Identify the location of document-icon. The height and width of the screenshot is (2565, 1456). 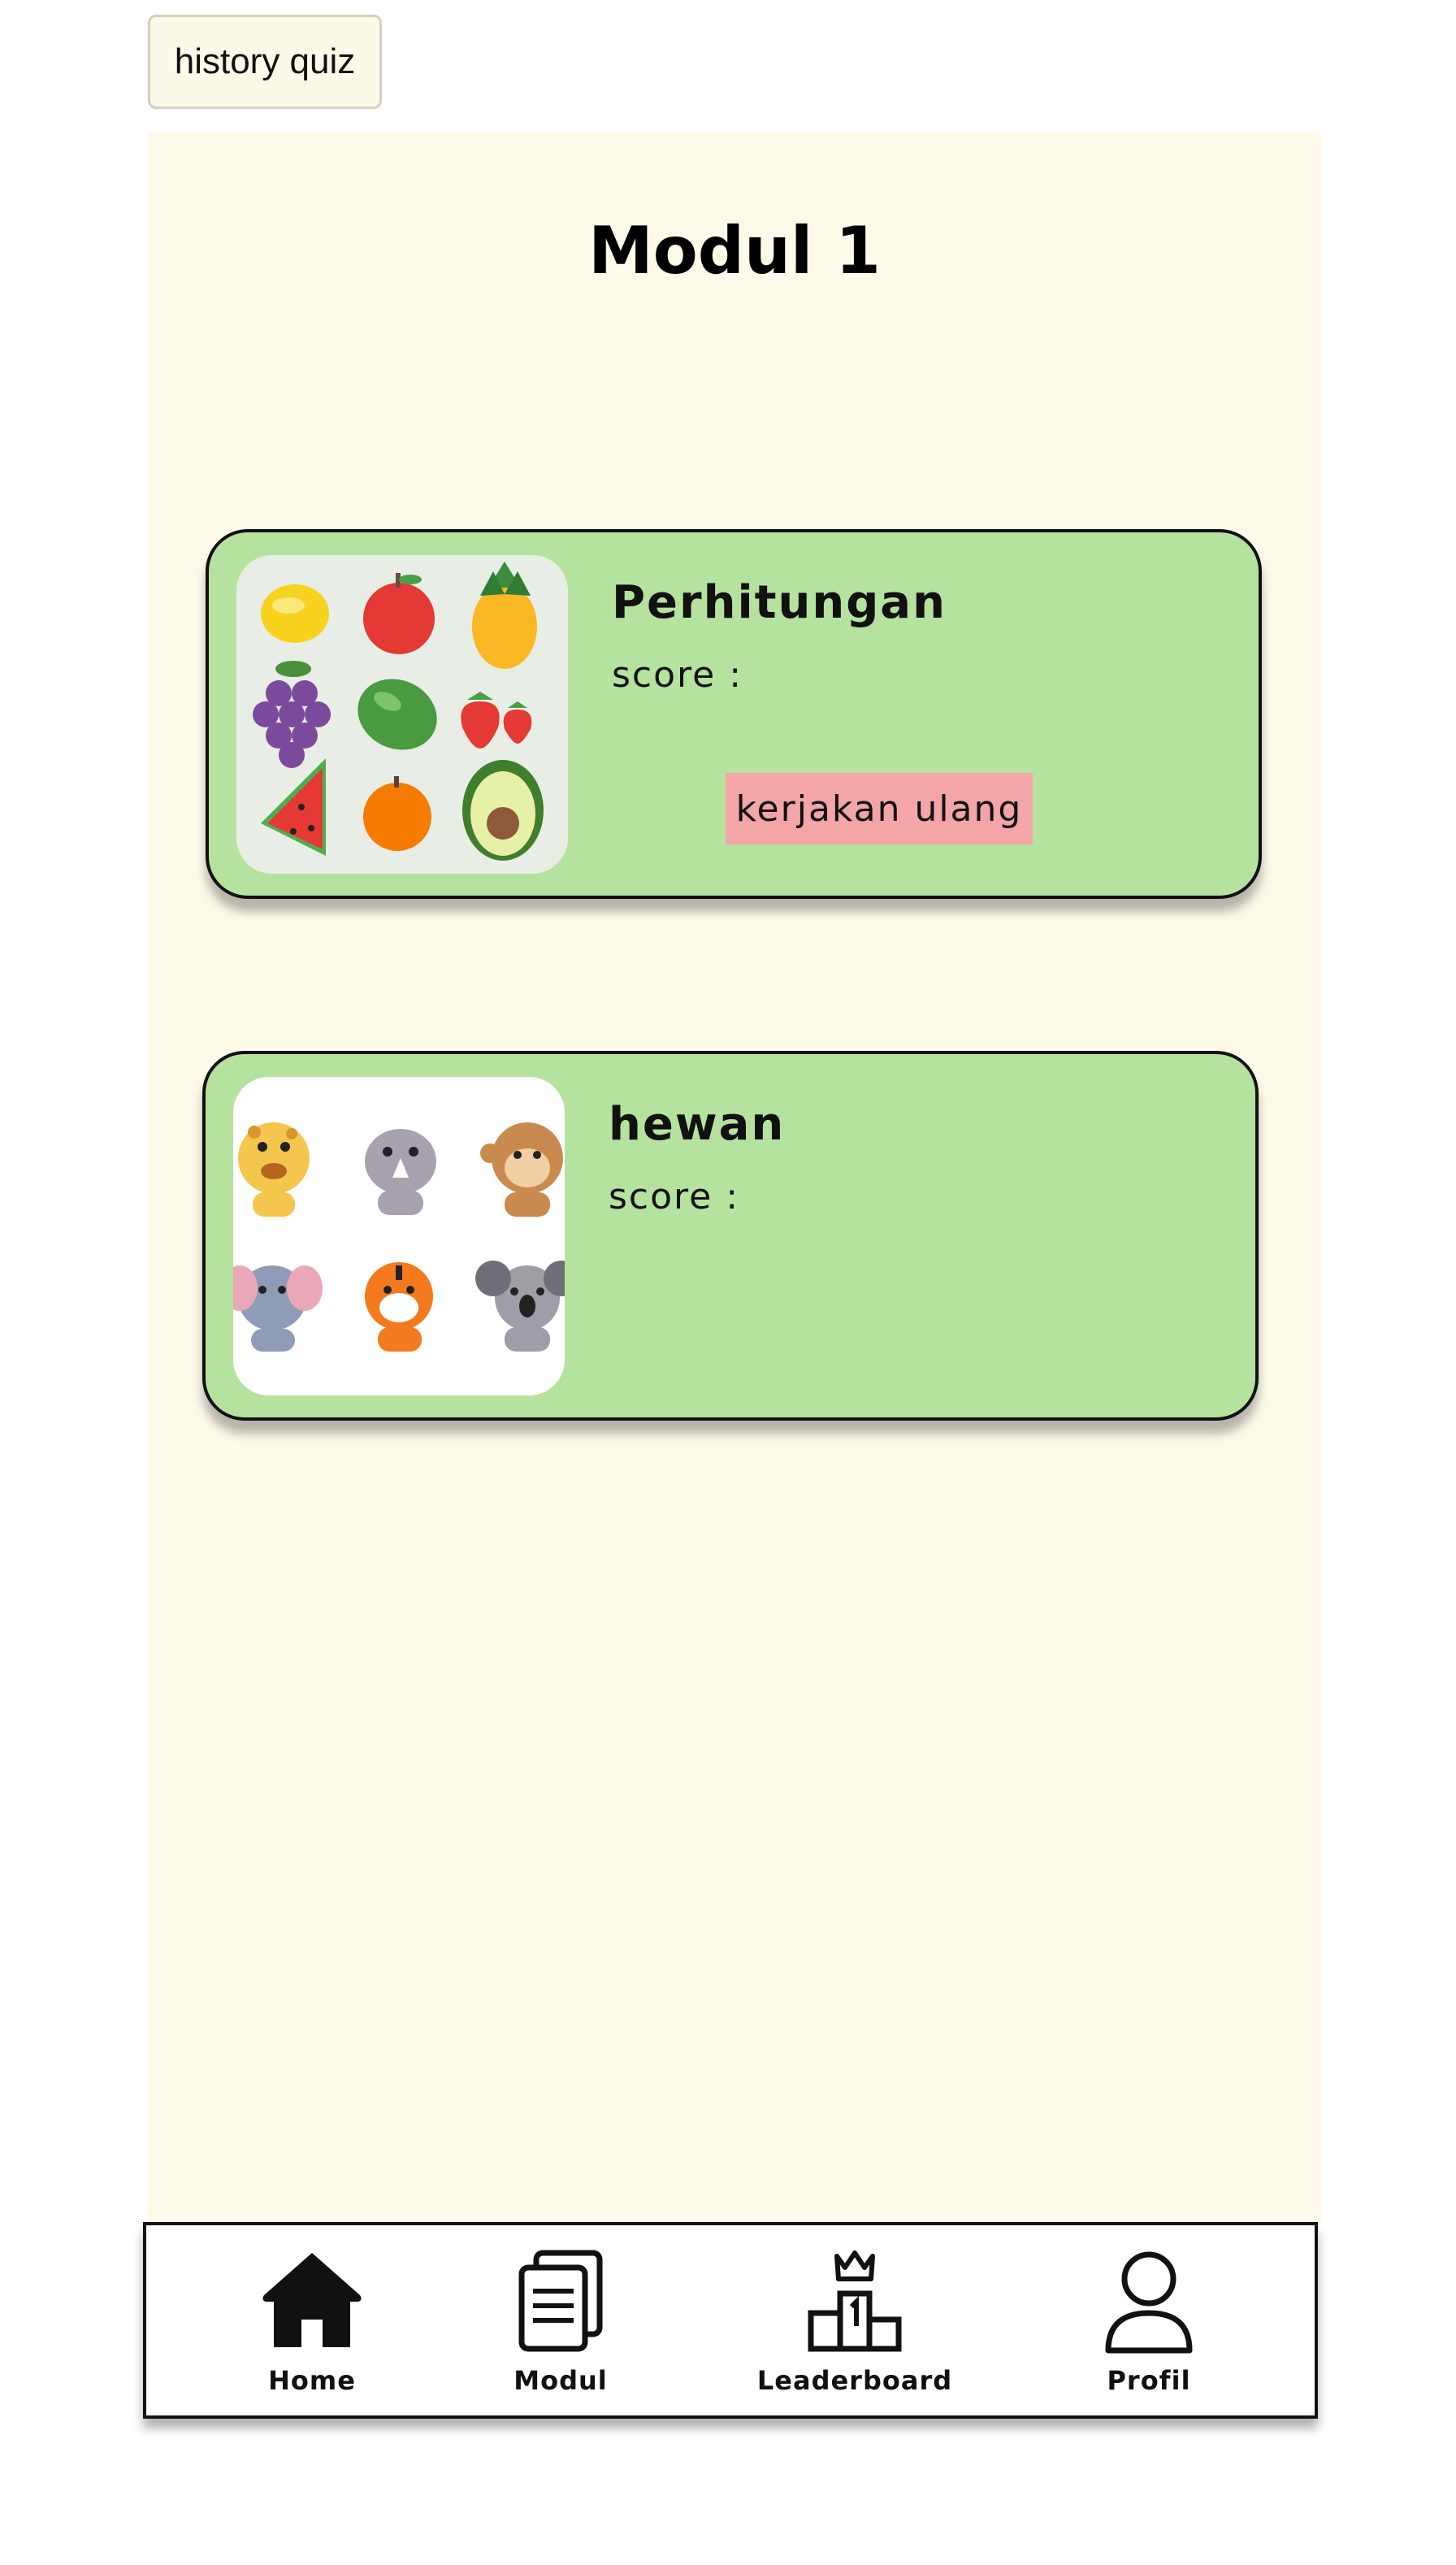
(561, 2301).